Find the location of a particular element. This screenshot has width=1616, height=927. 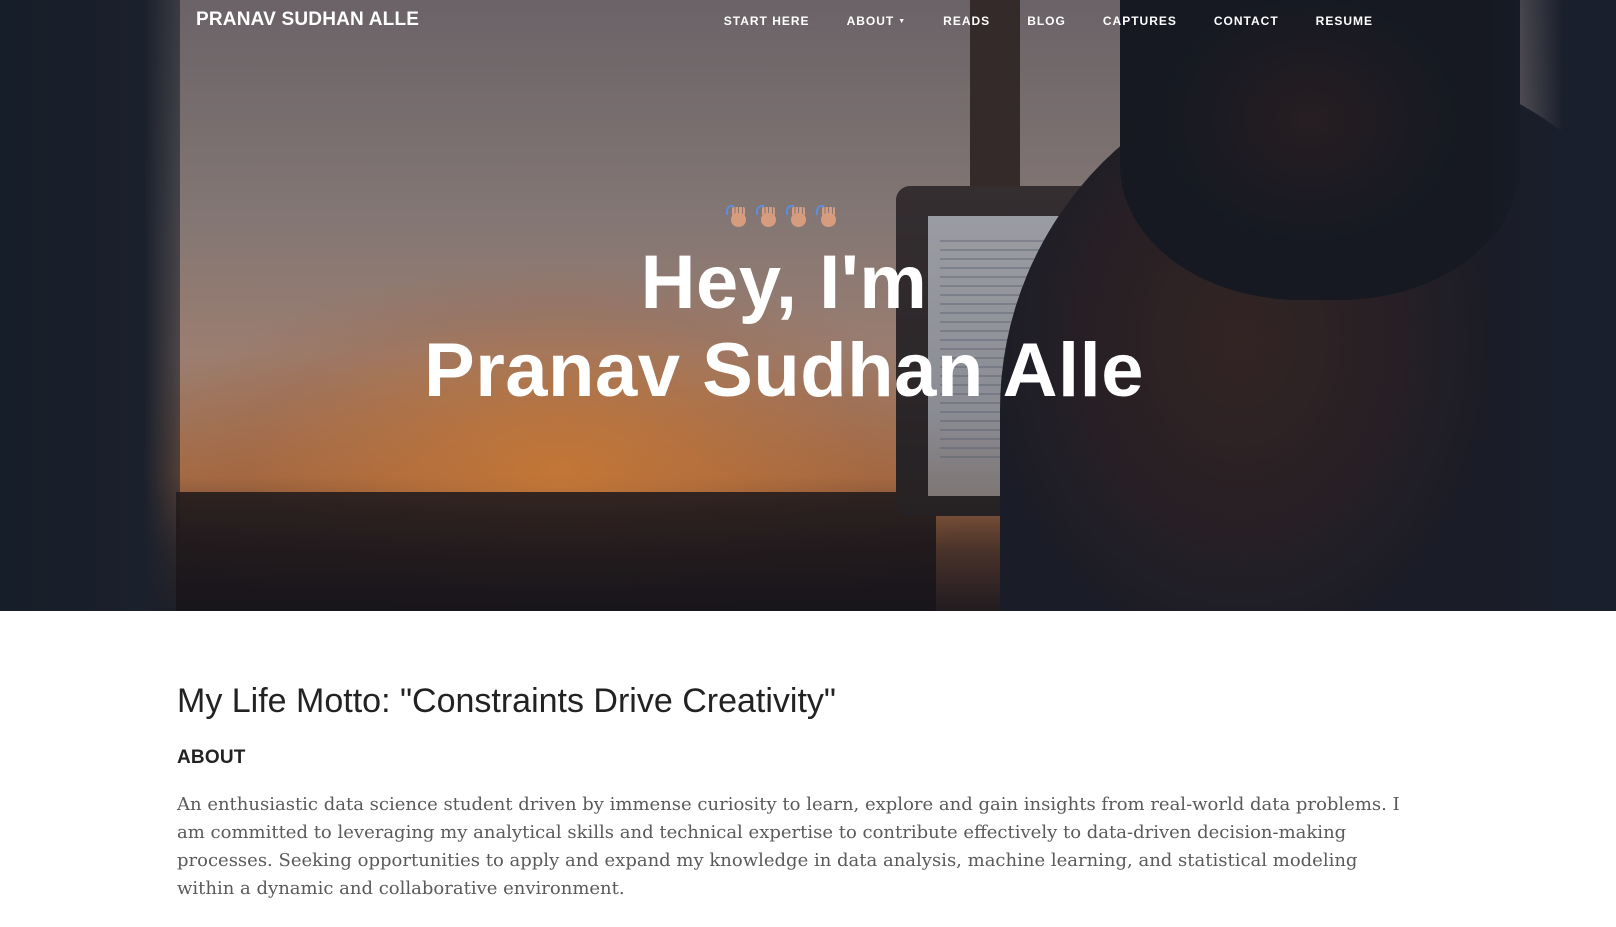

nav-item-about-label: ABOUT is located at coordinates (870, 21).